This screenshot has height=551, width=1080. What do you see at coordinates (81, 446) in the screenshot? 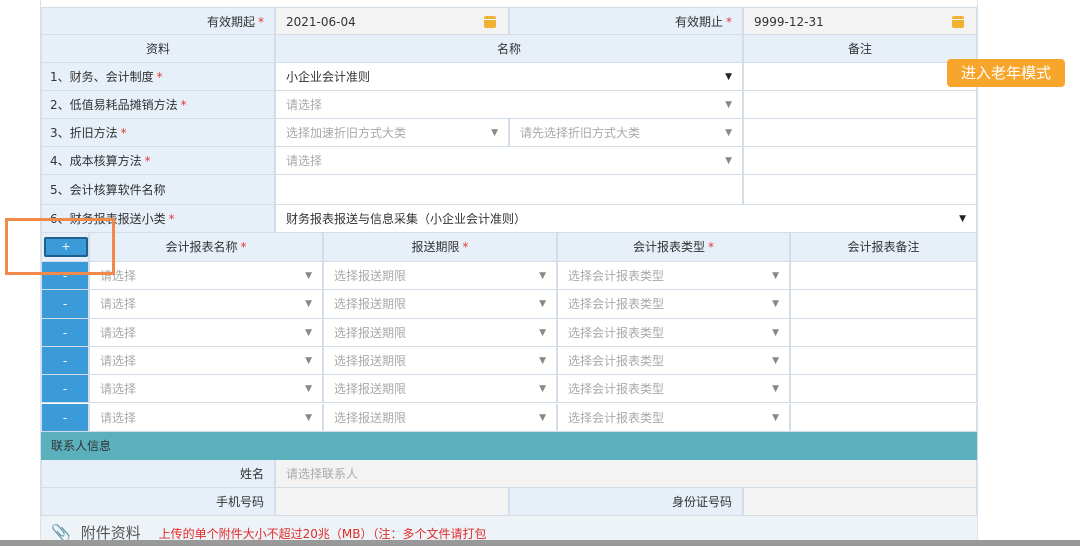
I see `contact-section-title: 联系人信息` at bounding box center [81, 446].